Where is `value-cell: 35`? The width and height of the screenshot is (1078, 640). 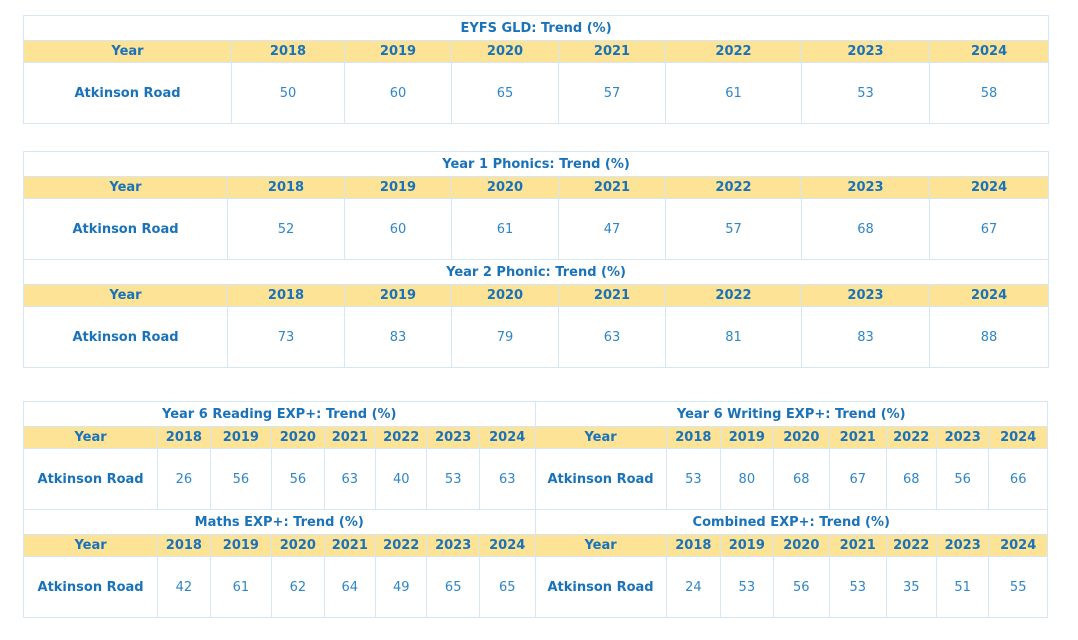
value-cell: 35 is located at coordinates (911, 587).